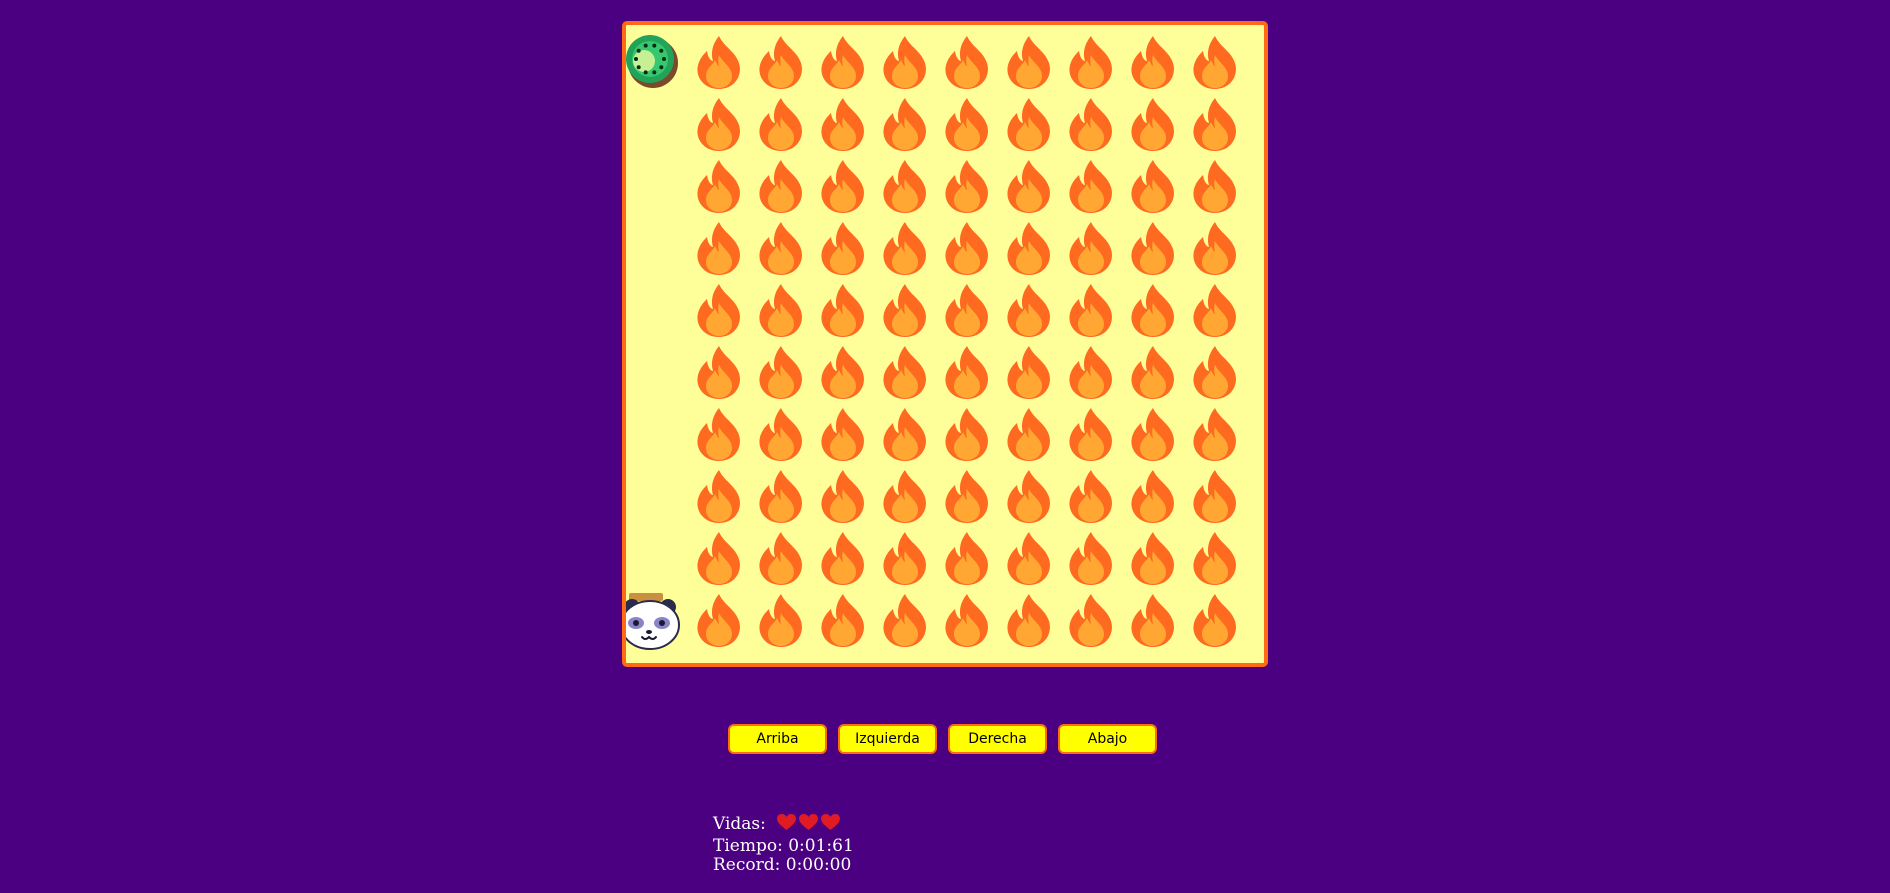 The image size is (1890, 893). I want to click on fire-icon-r4-c2, so click(780, 310).